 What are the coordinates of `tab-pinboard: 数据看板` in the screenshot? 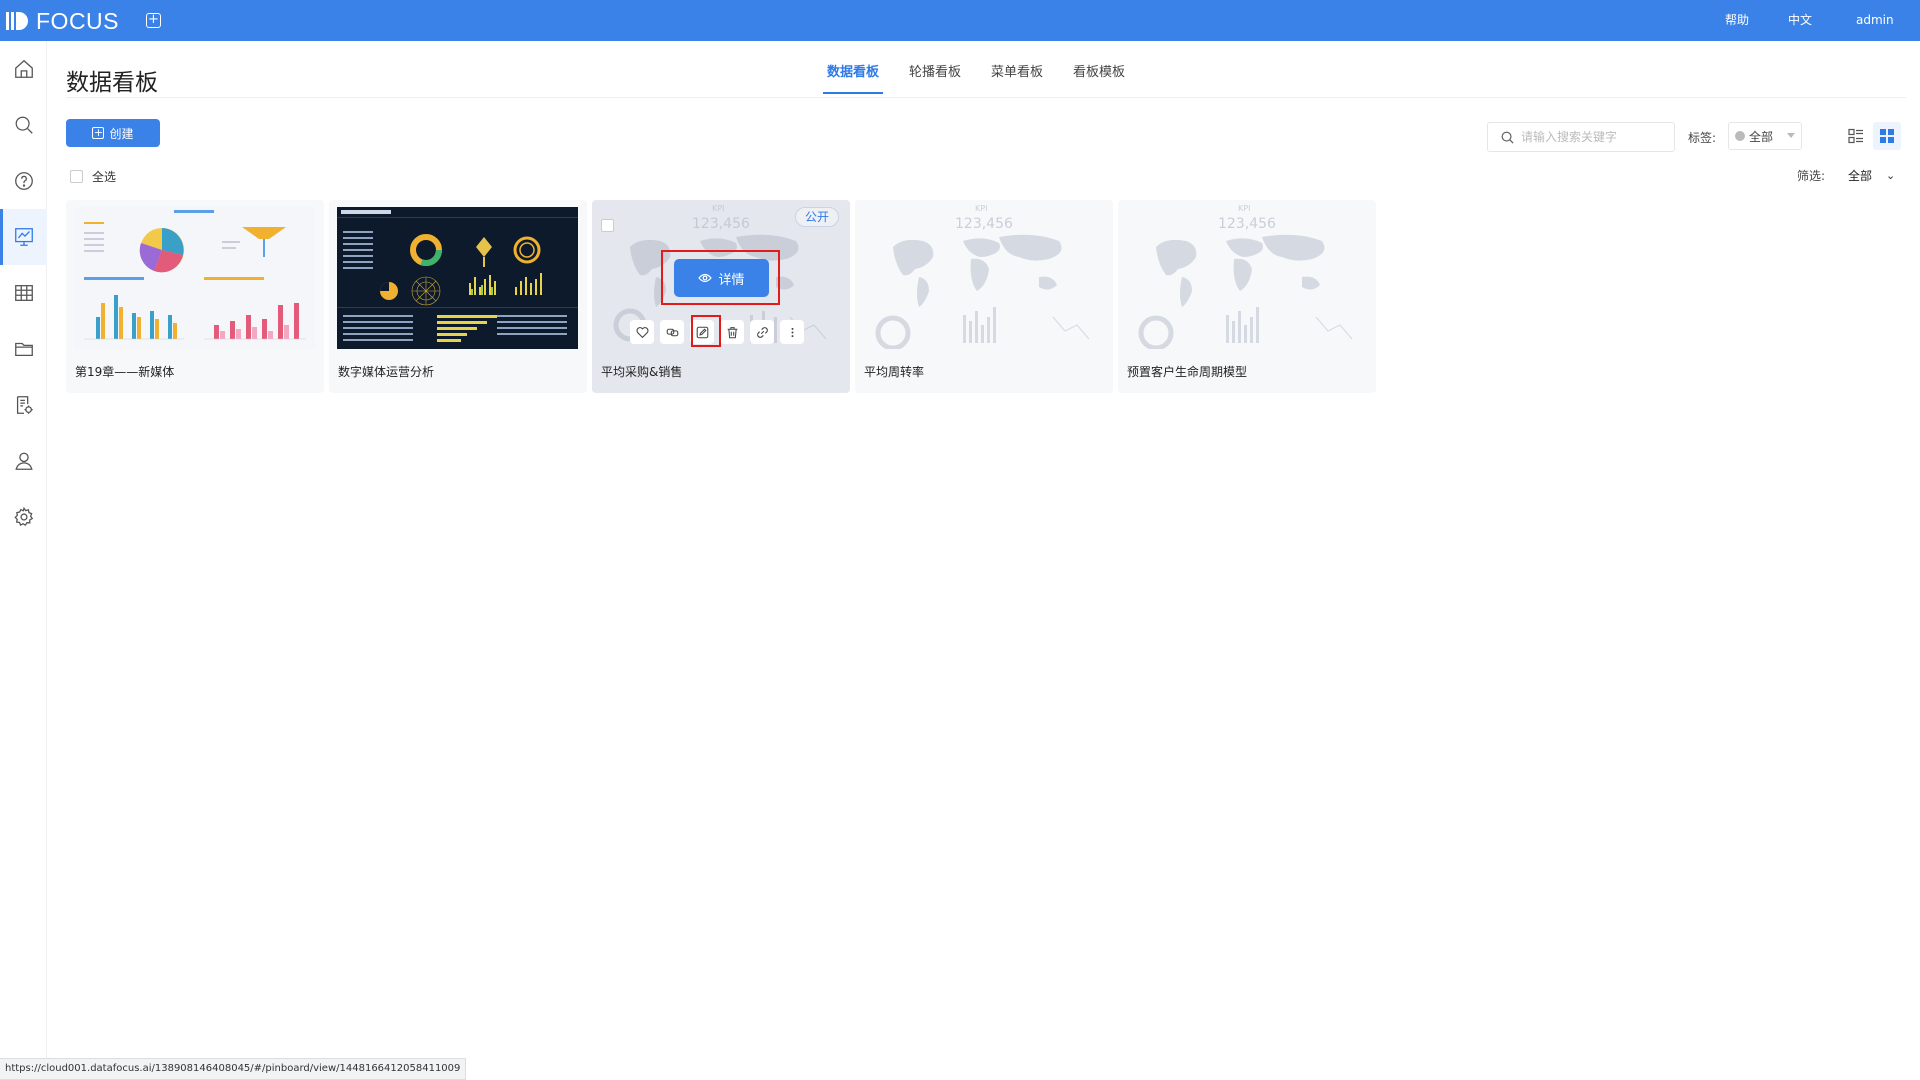 It's located at (853, 77).